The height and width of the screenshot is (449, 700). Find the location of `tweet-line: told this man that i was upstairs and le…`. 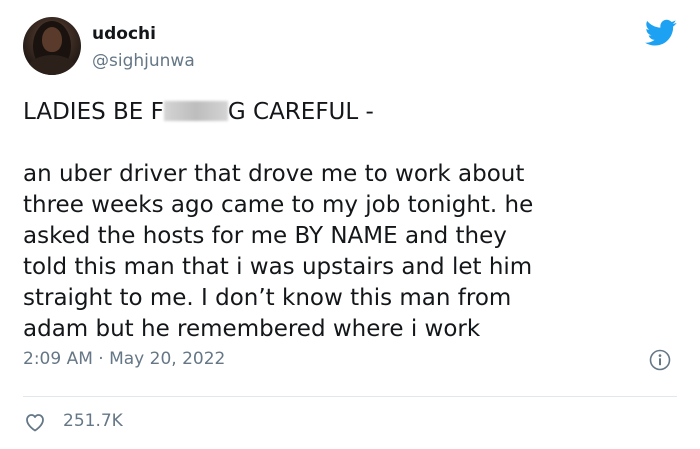

tweet-line: told this man that i was upstairs and le… is located at coordinates (278, 267).